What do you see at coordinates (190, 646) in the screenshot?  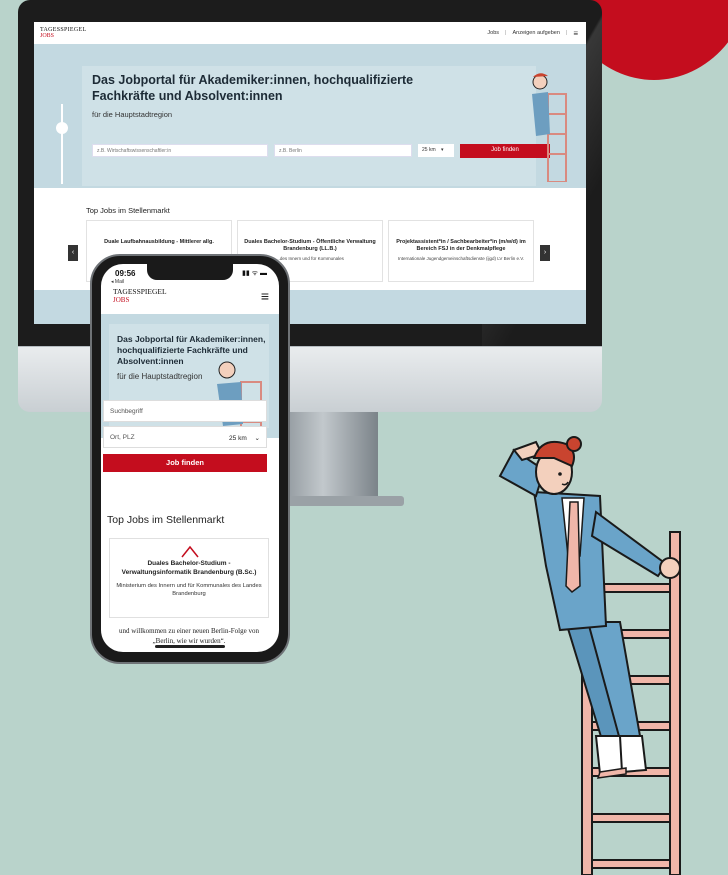 I see `home-indicator` at bounding box center [190, 646].